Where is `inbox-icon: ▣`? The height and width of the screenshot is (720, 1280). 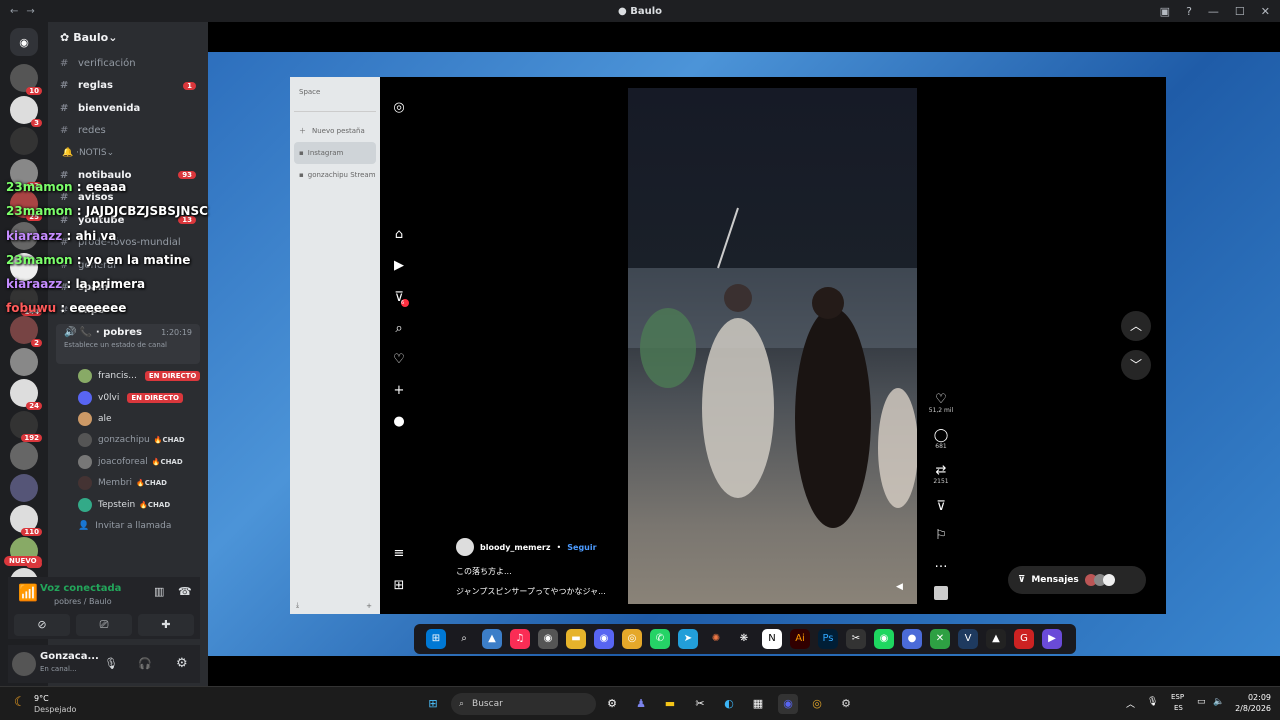 inbox-icon: ▣ is located at coordinates (1165, 11).